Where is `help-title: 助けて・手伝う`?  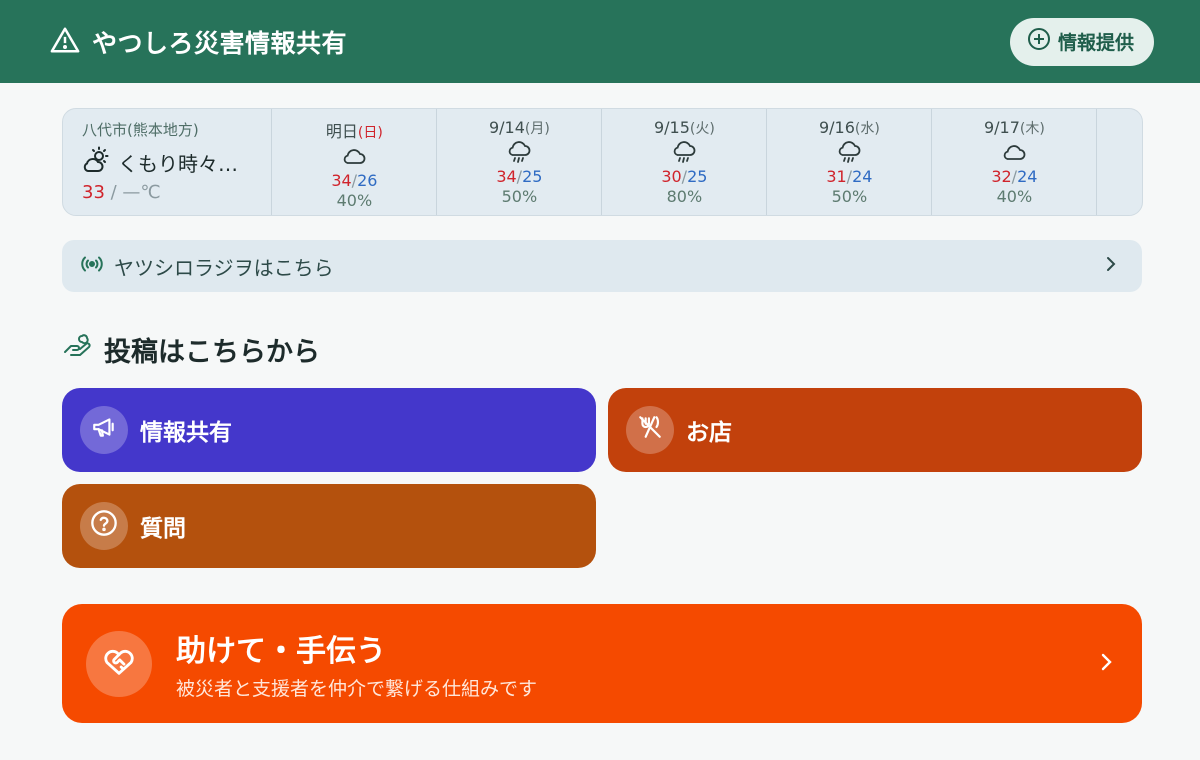
help-title: 助けて・手伝う is located at coordinates (281, 651).